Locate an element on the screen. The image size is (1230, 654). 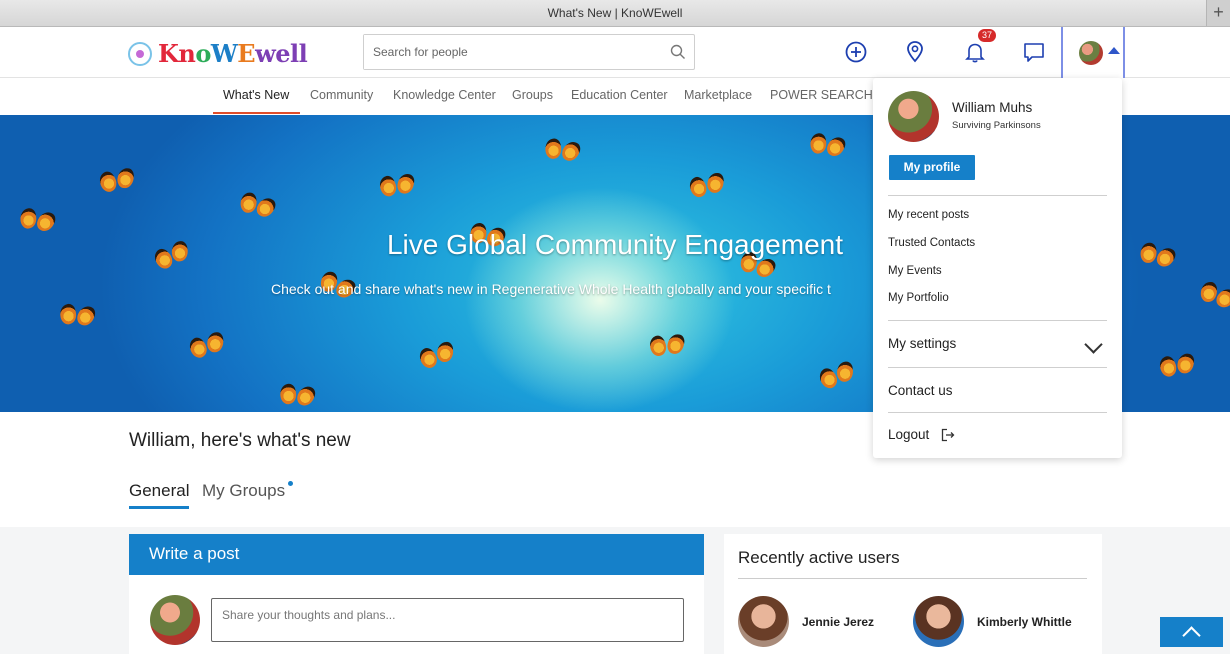
nav-whats-new: What's New is located at coordinates (256, 95).